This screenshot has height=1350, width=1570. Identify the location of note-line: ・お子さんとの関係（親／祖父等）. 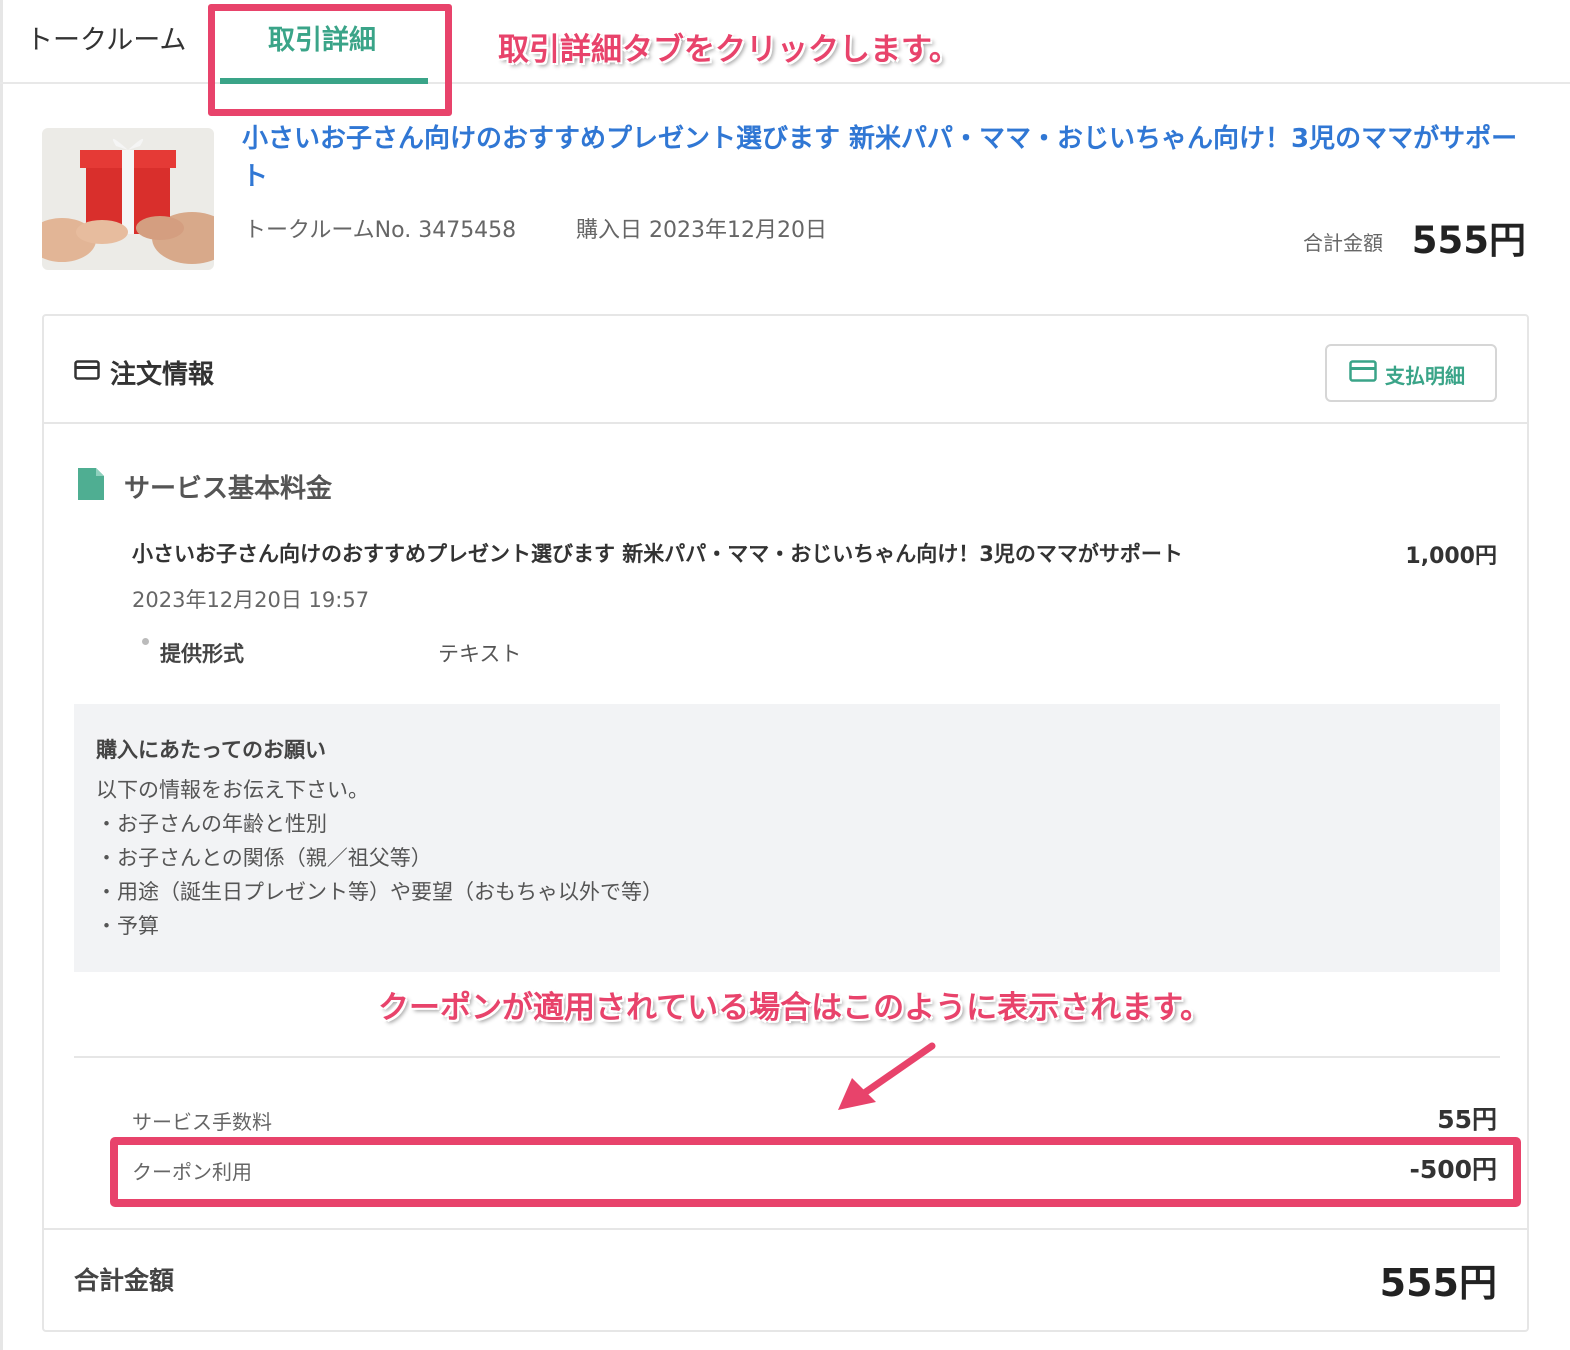
(264, 858).